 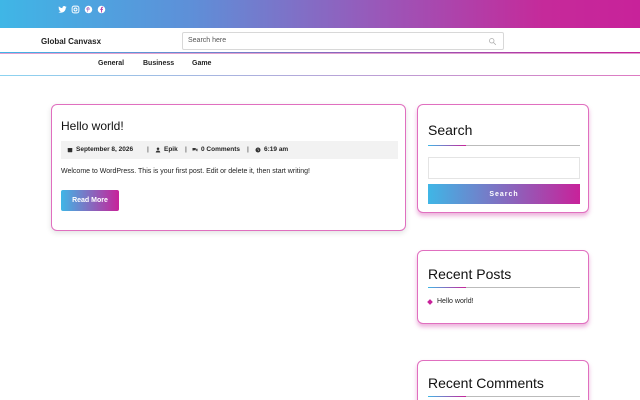 I want to click on clock-icon, so click(x=258, y=149).